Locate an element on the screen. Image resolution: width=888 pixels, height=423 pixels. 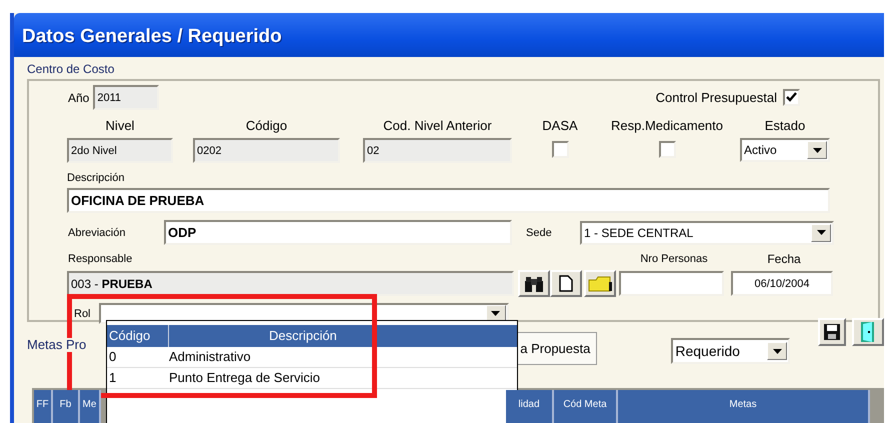
window-title: Datos Generales / Requerido is located at coordinates (449, 35).